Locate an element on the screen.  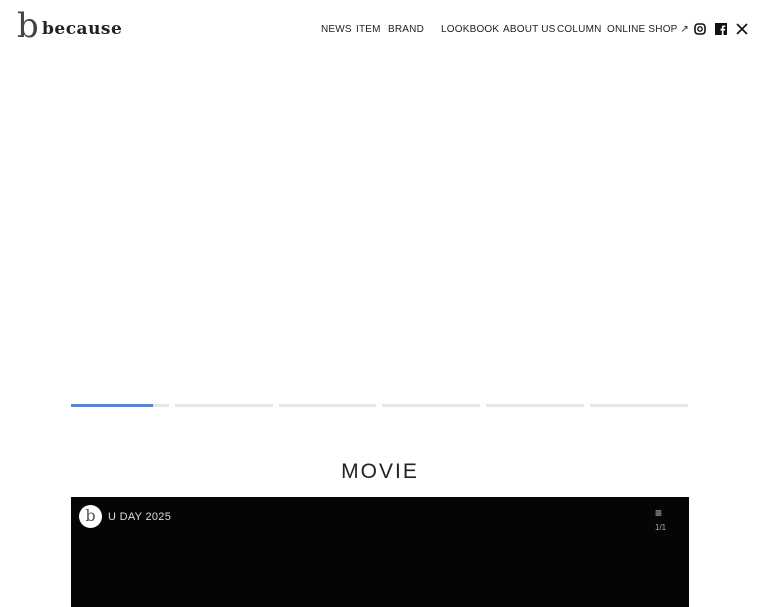
nav-online-shop-label: ONLINE SHOP is located at coordinates (642, 29).